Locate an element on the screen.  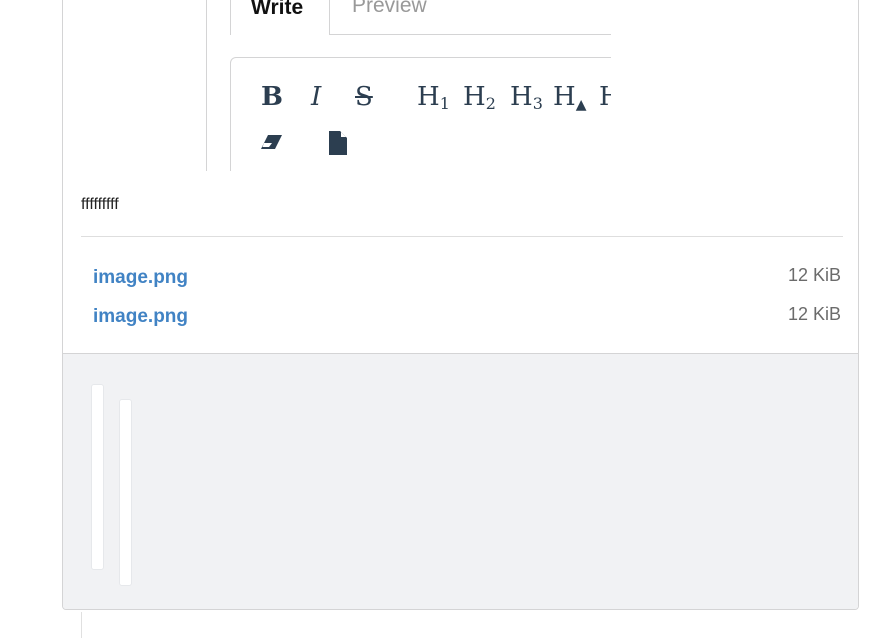
heading-button-cut: H is located at coordinates (605, 97).